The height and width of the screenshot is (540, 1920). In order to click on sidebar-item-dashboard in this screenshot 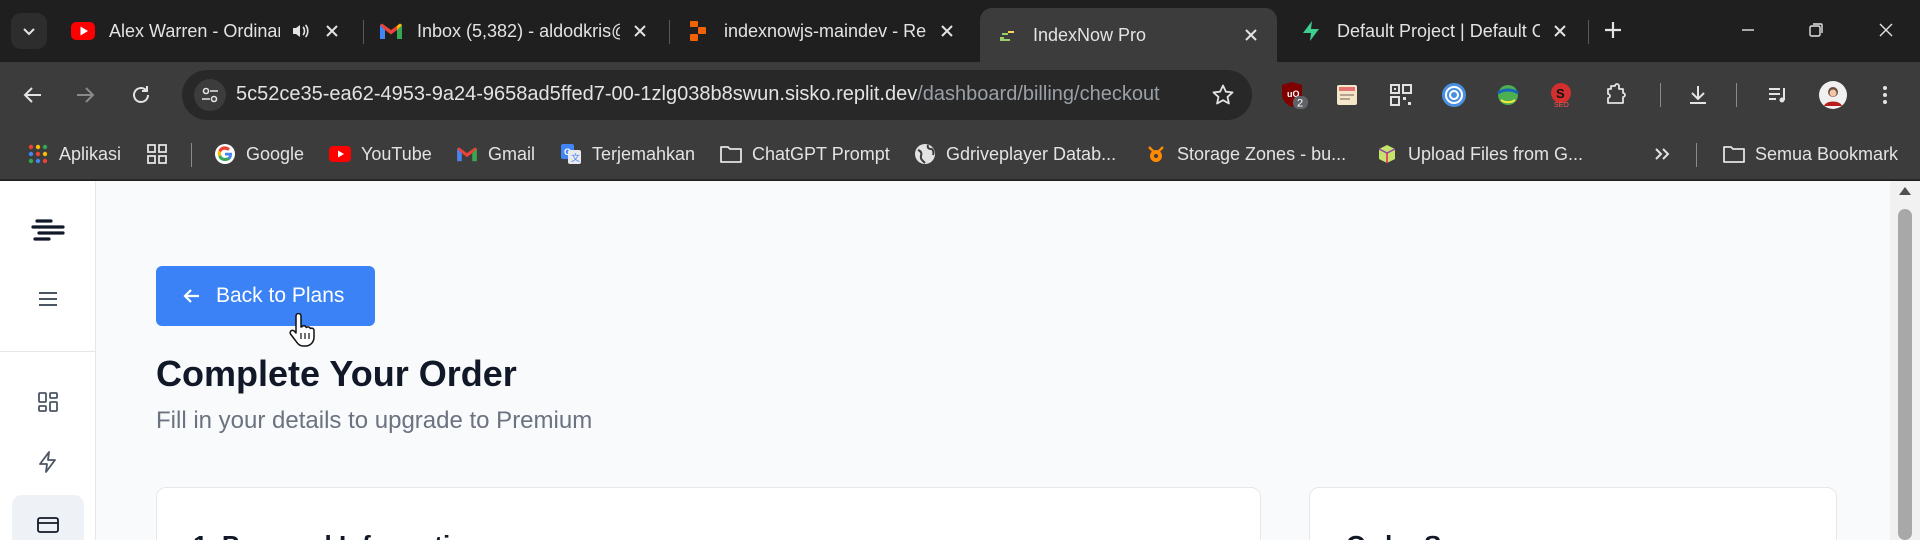, I will do `click(48, 402)`.